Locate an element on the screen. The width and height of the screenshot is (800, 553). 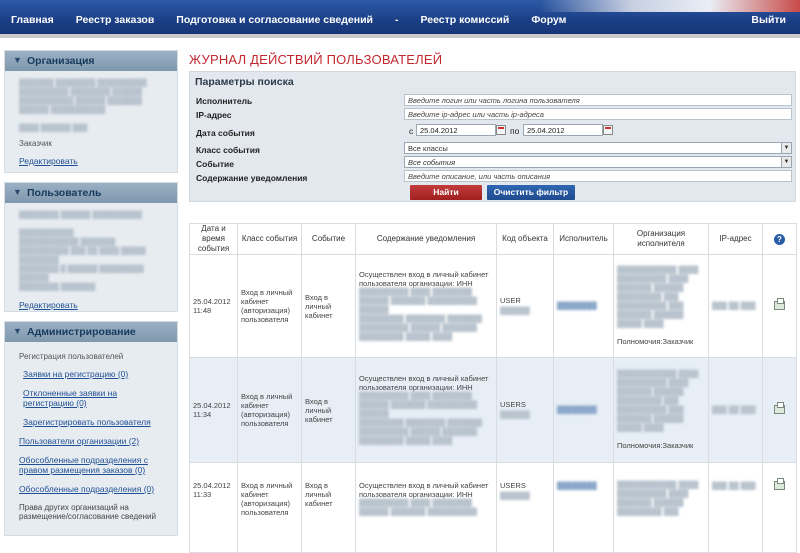
content-input: Введите описание, или часть описания is located at coordinates (598, 176).